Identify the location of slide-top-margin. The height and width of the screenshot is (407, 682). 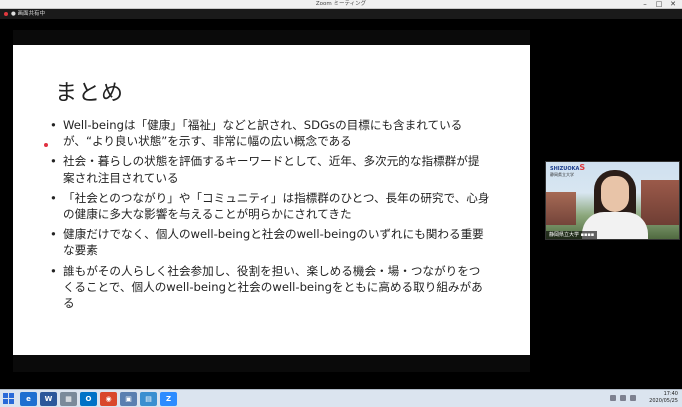
(271, 37).